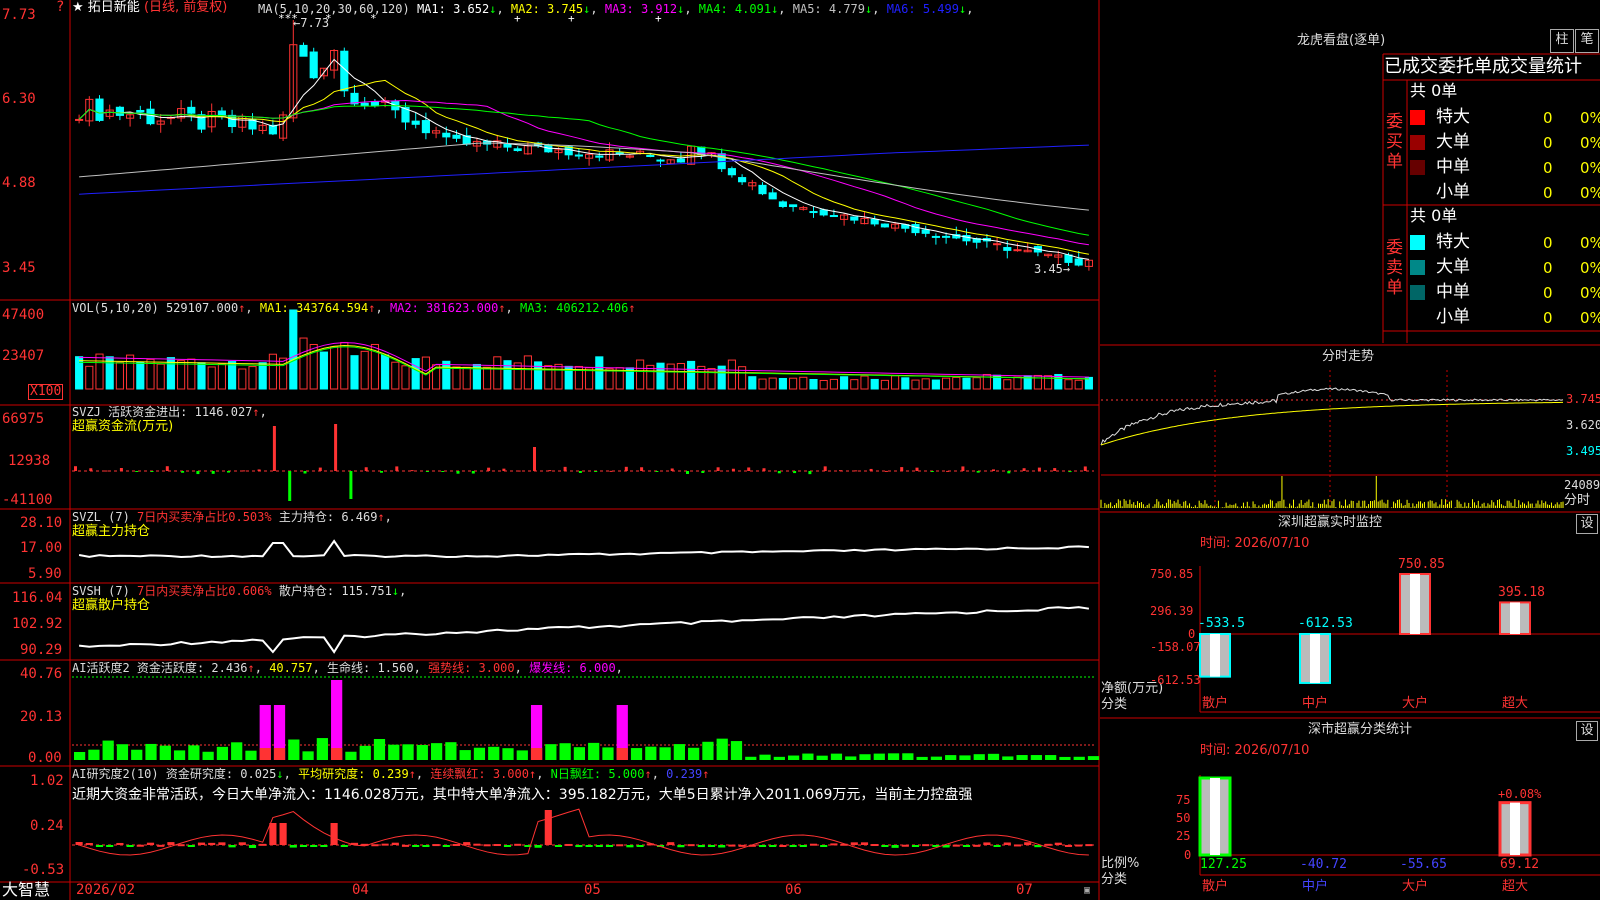  Describe the element at coordinates (1434, 215) in the screenshot. I see `sell-total: 共 0单` at that location.